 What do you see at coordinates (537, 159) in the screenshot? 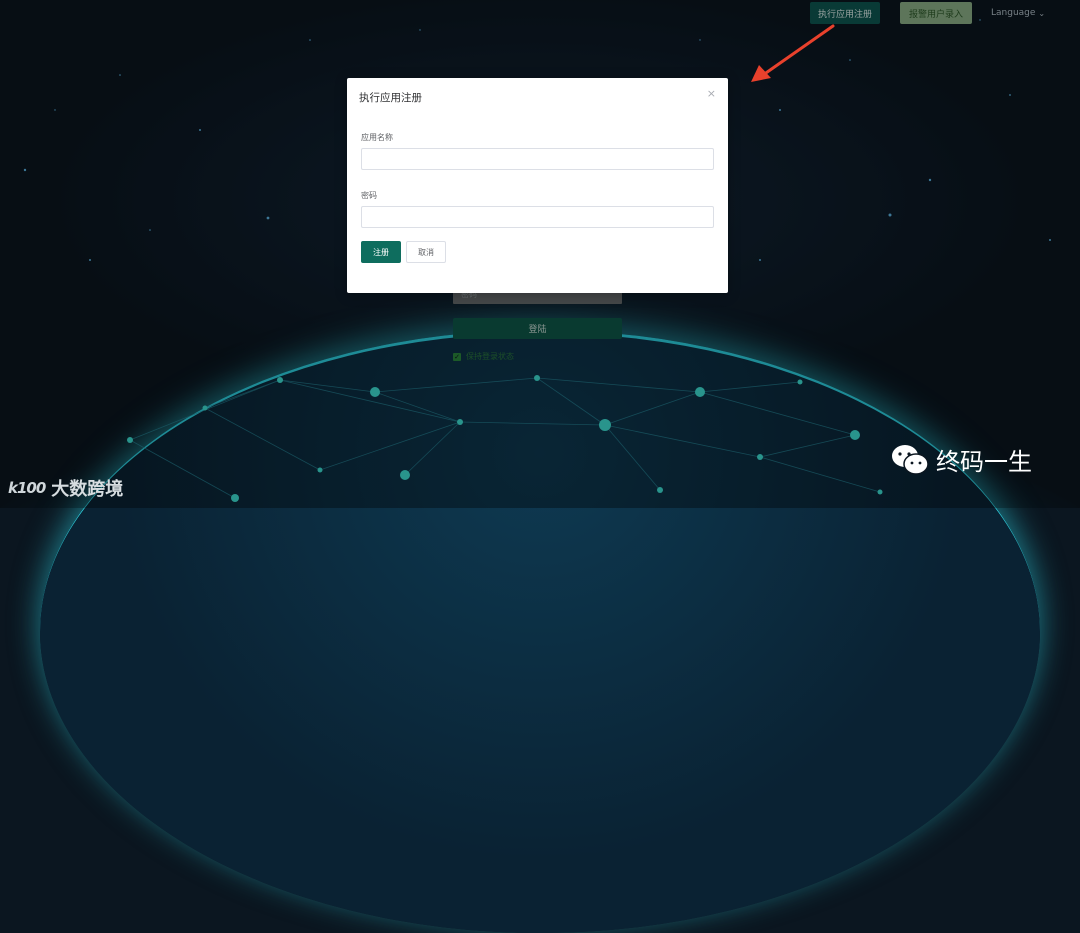
I see `app-name-input` at bounding box center [537, 159].